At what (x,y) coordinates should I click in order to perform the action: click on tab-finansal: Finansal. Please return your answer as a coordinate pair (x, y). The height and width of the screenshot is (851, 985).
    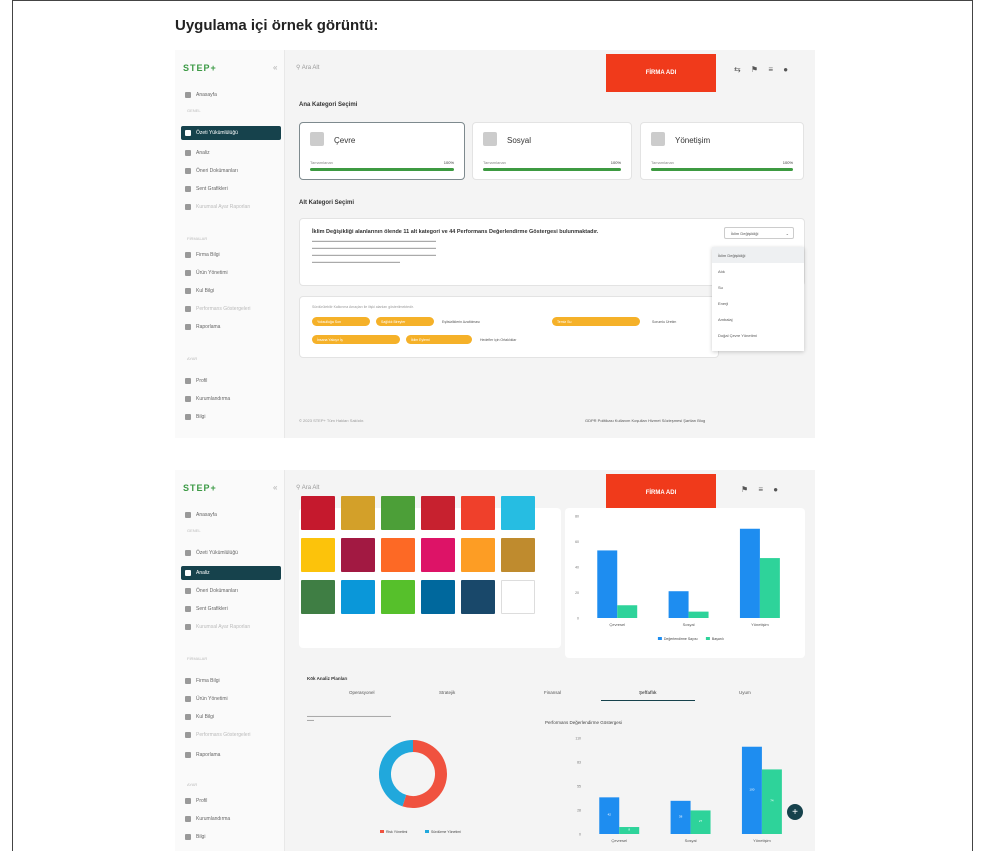
    Looking at the image, I should click on (552, 692).